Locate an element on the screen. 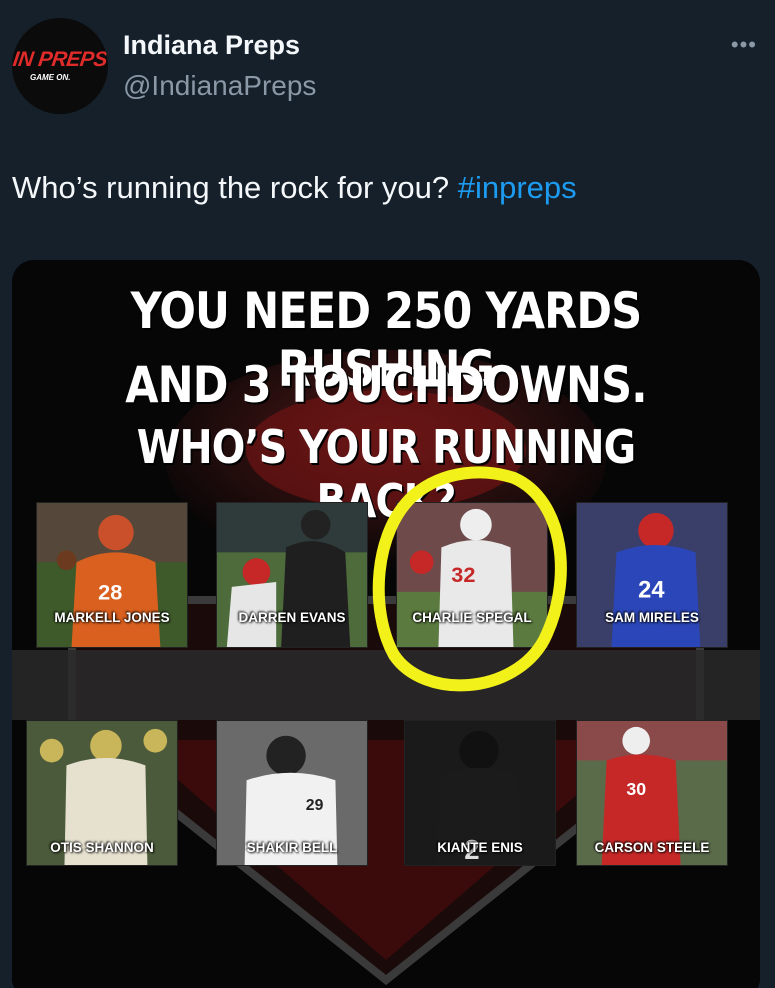 Image resolution: width=775 pixels, height=988 pixels. jersey-number: 24 is located at coordinates (651, 591).